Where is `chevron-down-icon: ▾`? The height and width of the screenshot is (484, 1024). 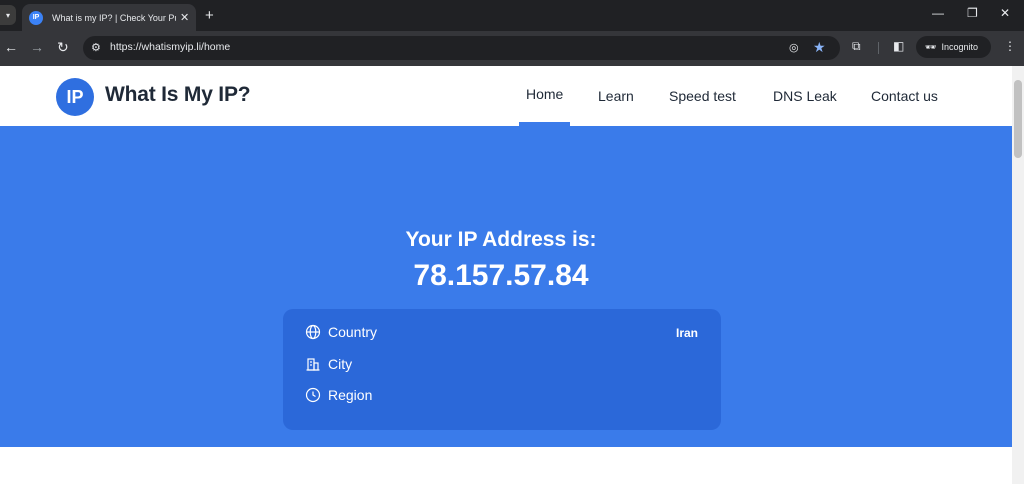 chevron-down-icon: ▾ is located at coordinates (7, 15).